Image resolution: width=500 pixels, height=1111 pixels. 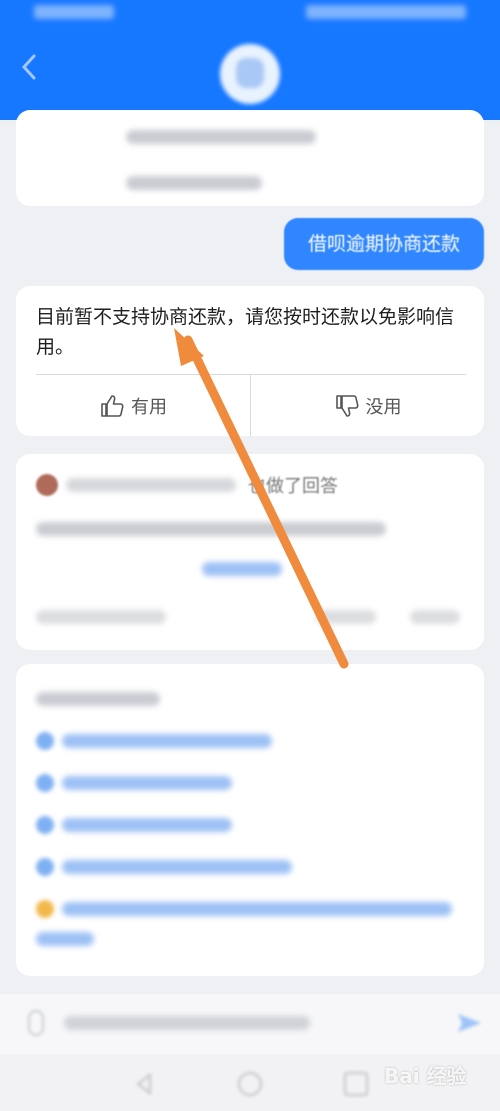 I want to click on status-bar-left-blurred, so click(x=74, y=12).